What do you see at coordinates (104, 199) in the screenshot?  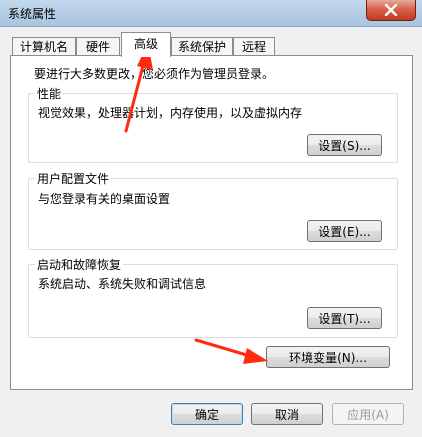 I see `group-description-user-profiles: 与您登录有关的桌面设置` at bounding box center [104, 199].